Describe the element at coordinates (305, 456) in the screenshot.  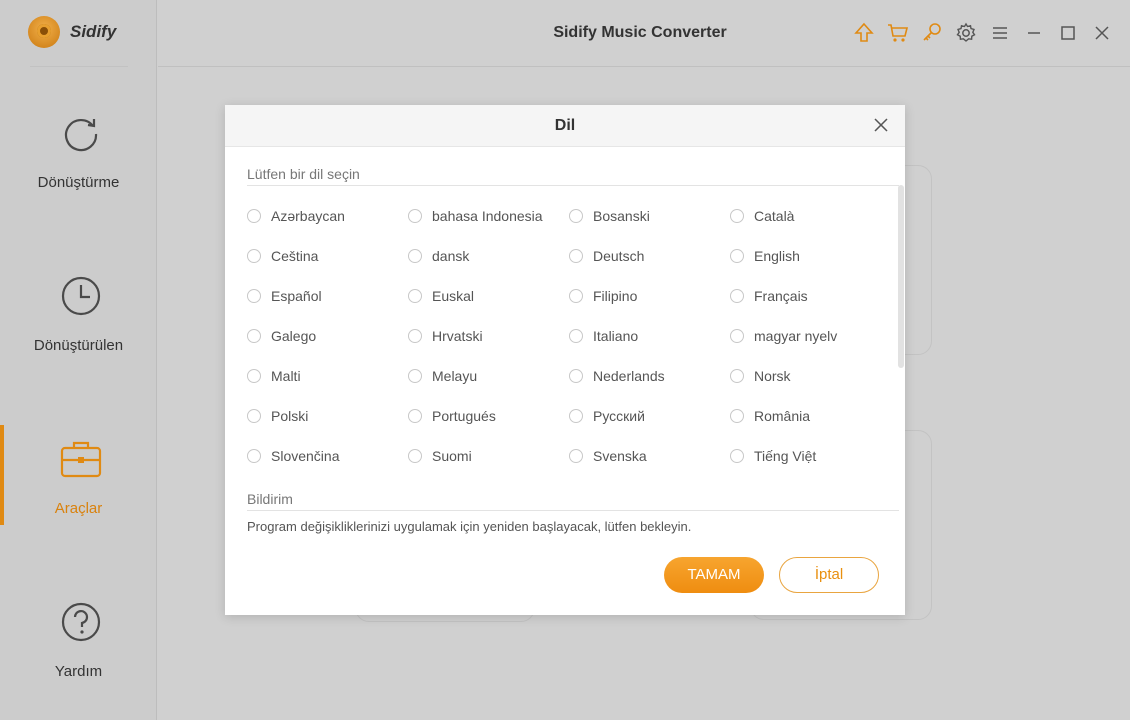
I see `language-option-label: Slovenčina` at that location.